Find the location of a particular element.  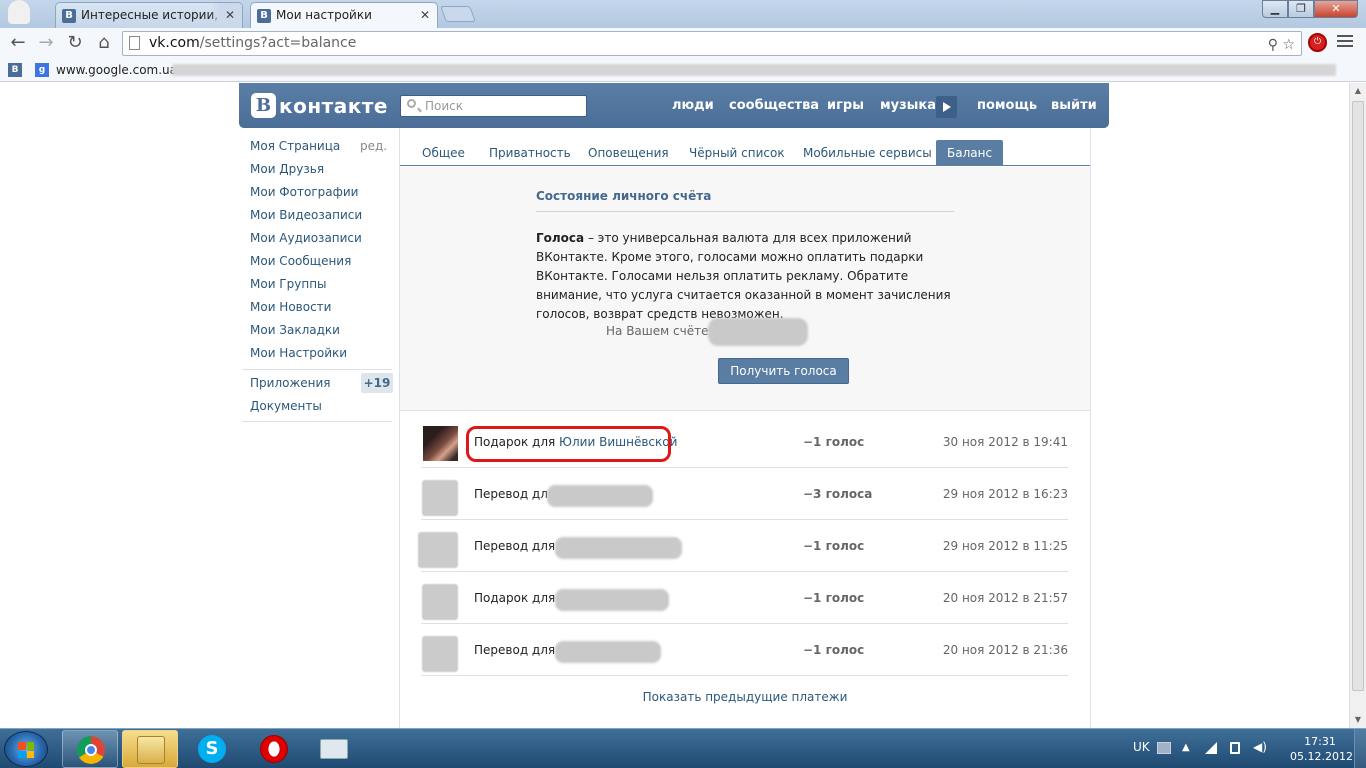

clock-time: 17:31 is located at coordinates (1320, 741).